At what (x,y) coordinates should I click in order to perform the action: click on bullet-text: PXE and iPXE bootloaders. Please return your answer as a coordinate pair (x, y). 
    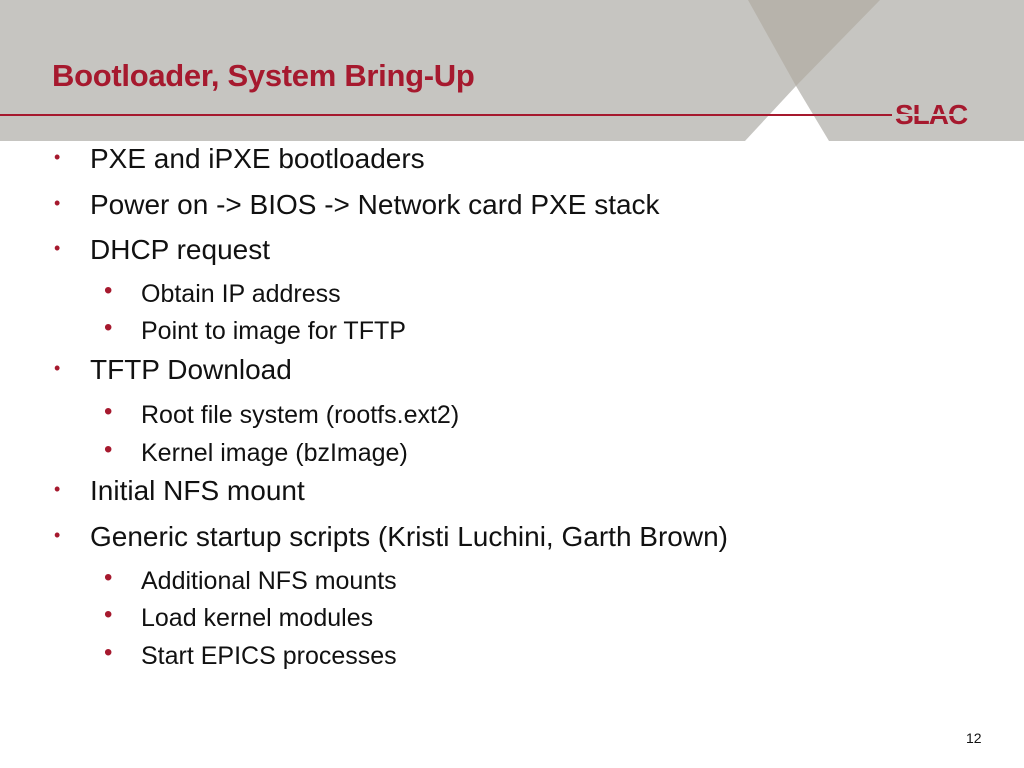
    Looking at the image, I should click on (257, 158).